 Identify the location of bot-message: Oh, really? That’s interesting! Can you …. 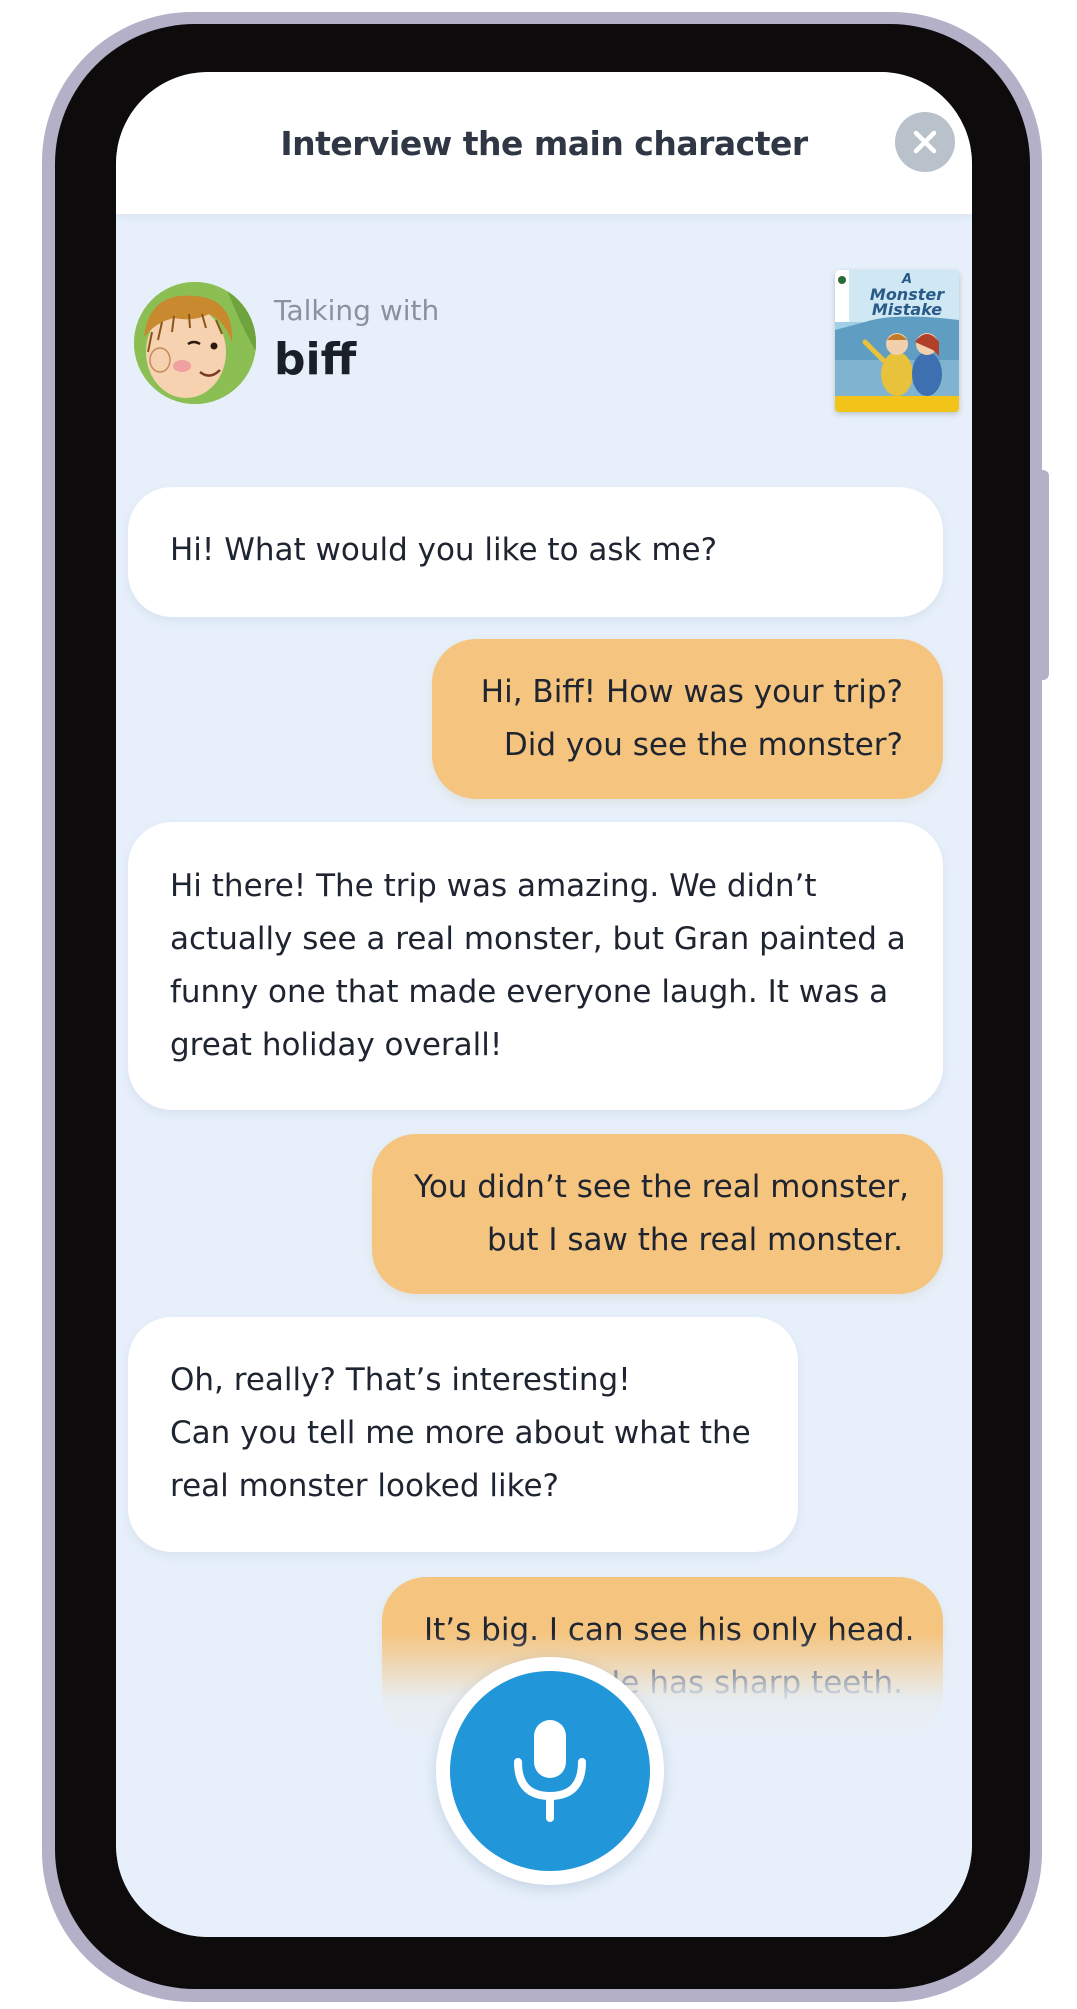
(463, 1434).